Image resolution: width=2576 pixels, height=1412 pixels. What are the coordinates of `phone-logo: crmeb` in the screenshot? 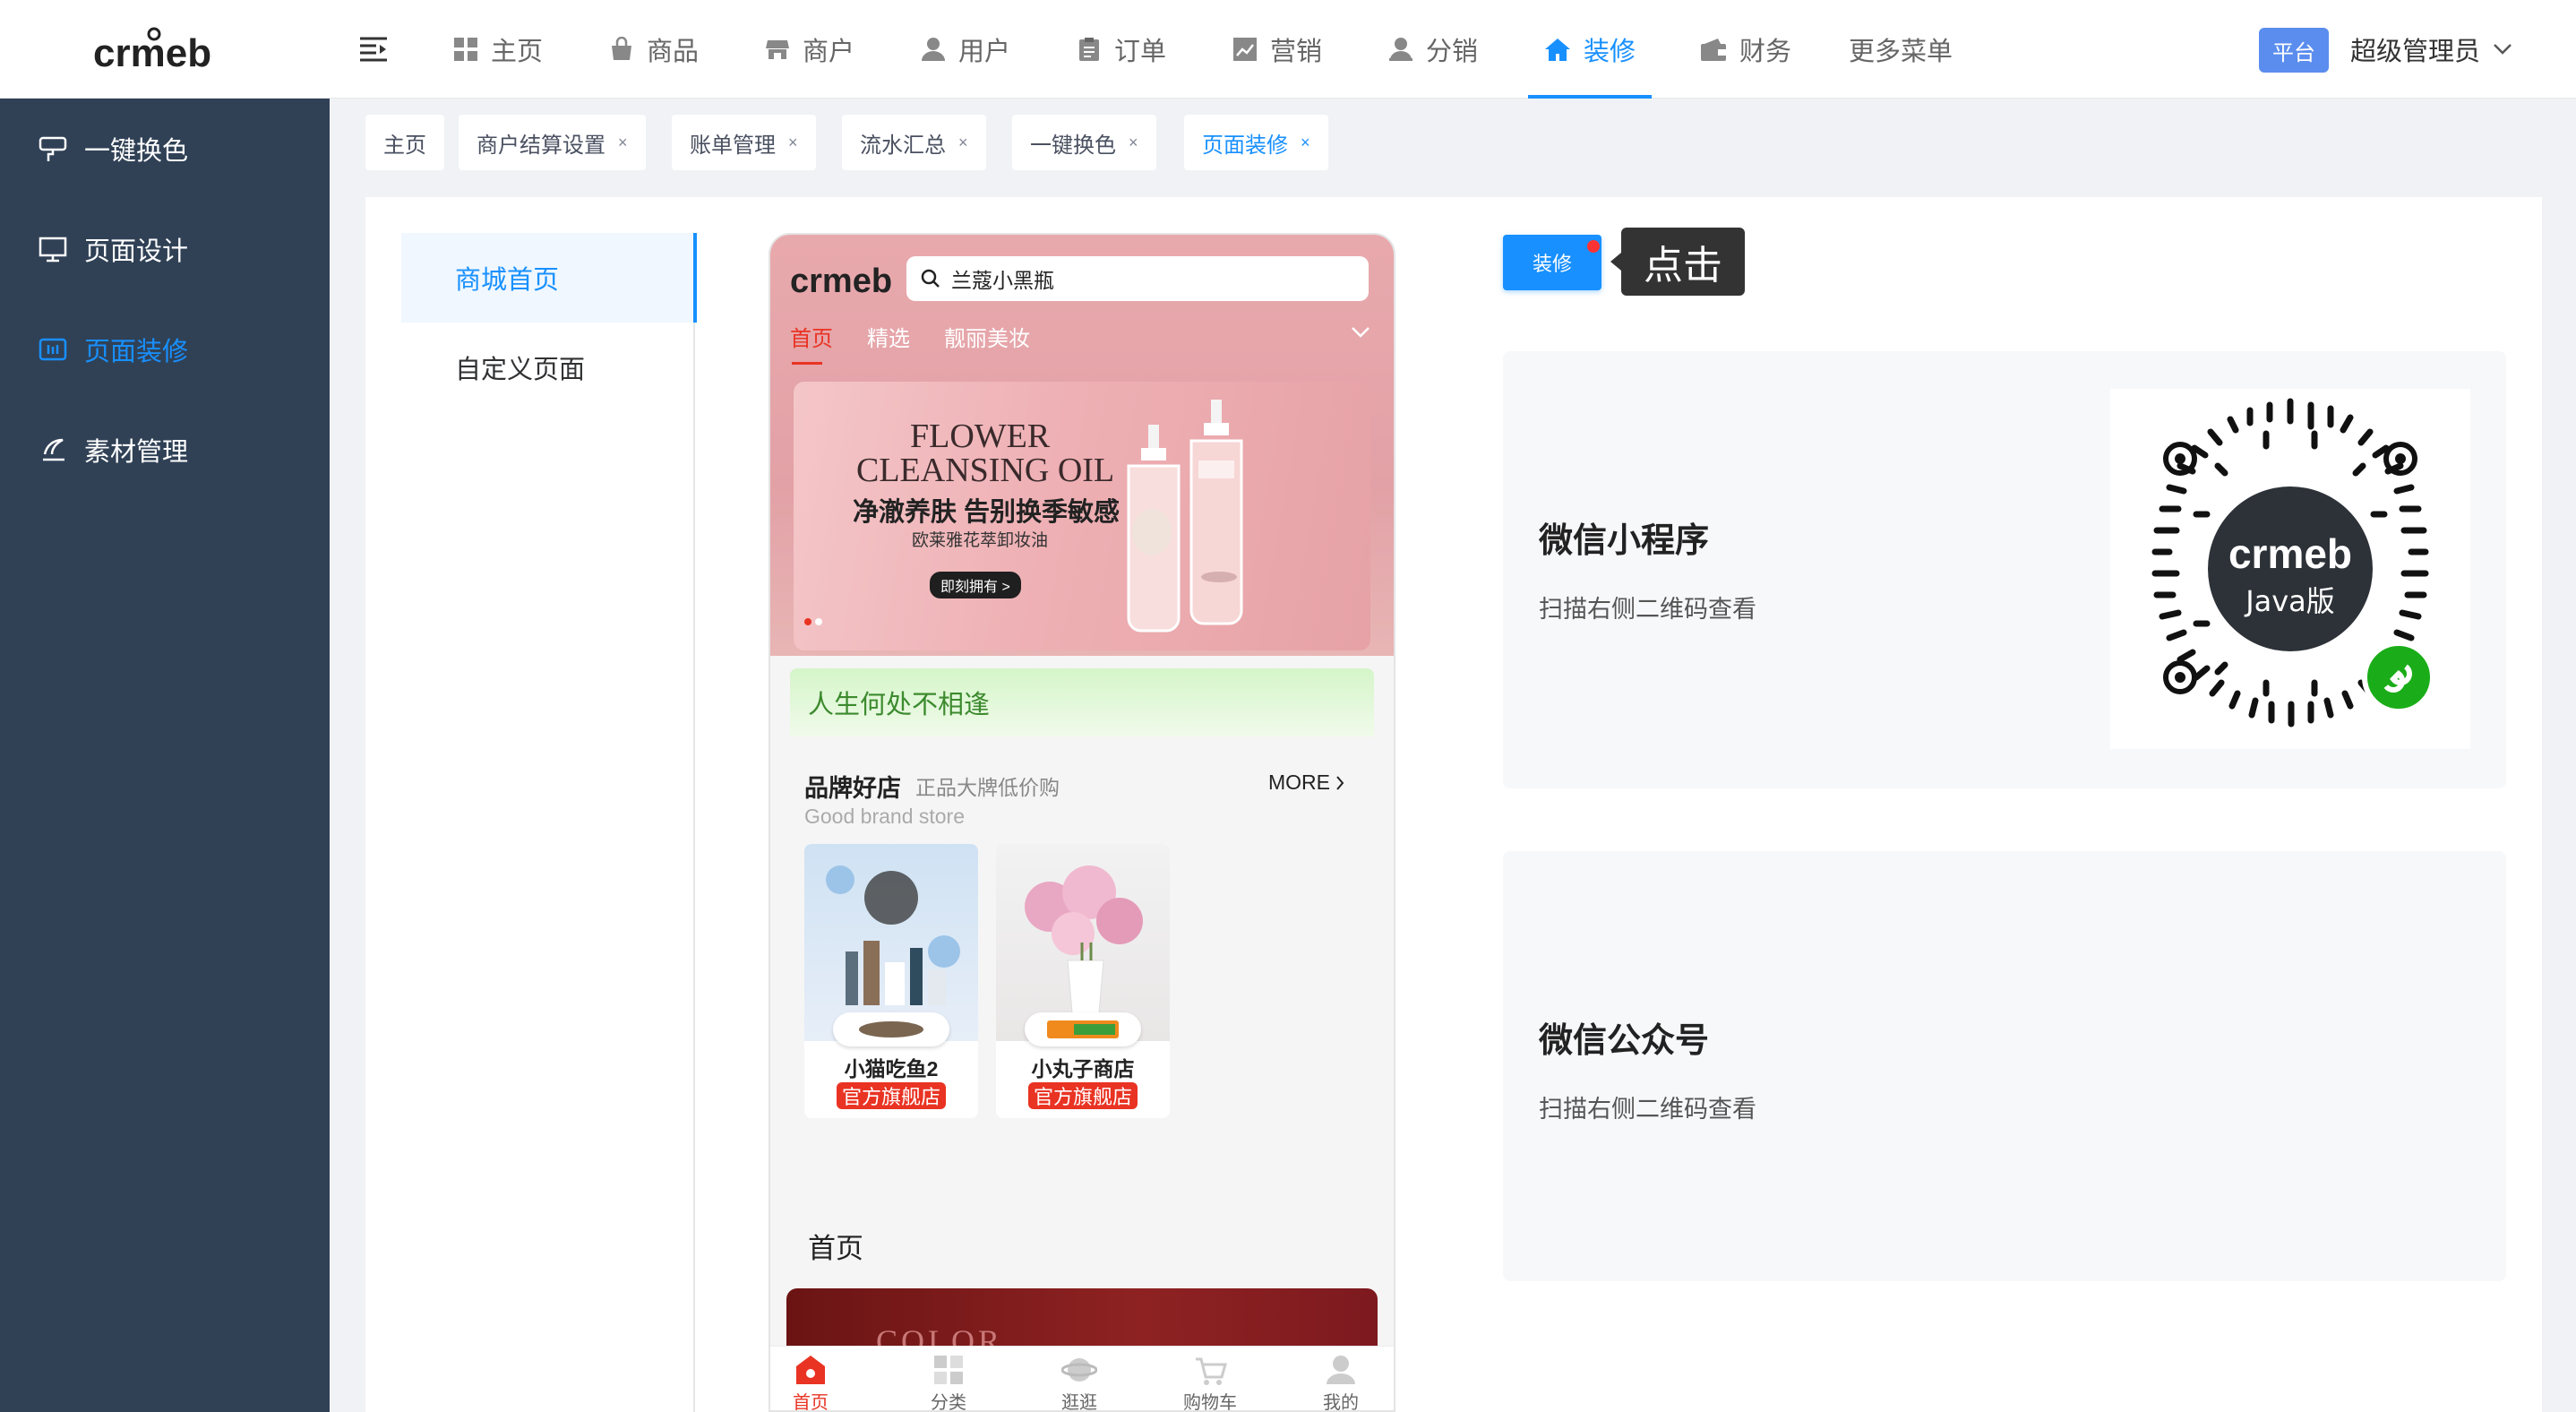 It's located at (841, 278).